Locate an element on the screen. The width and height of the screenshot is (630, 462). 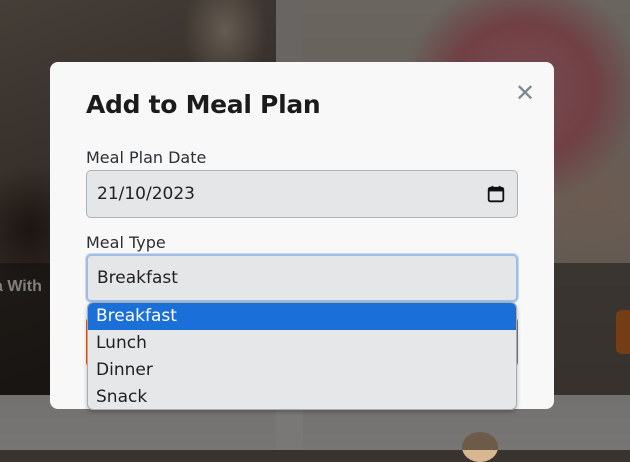
meal-plan-date-input: 21/10/2023 is located at coordinates (302, 194).